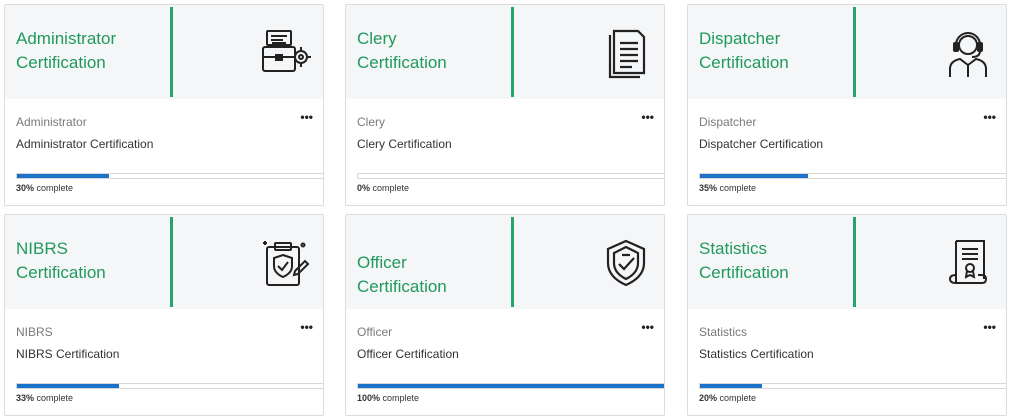 Image resolution: width=1024 pixels, height=419 pixels. Describe the element at coordinates (285, 53) in the screenshot. I see `briefcase-gear-icon` at that location.